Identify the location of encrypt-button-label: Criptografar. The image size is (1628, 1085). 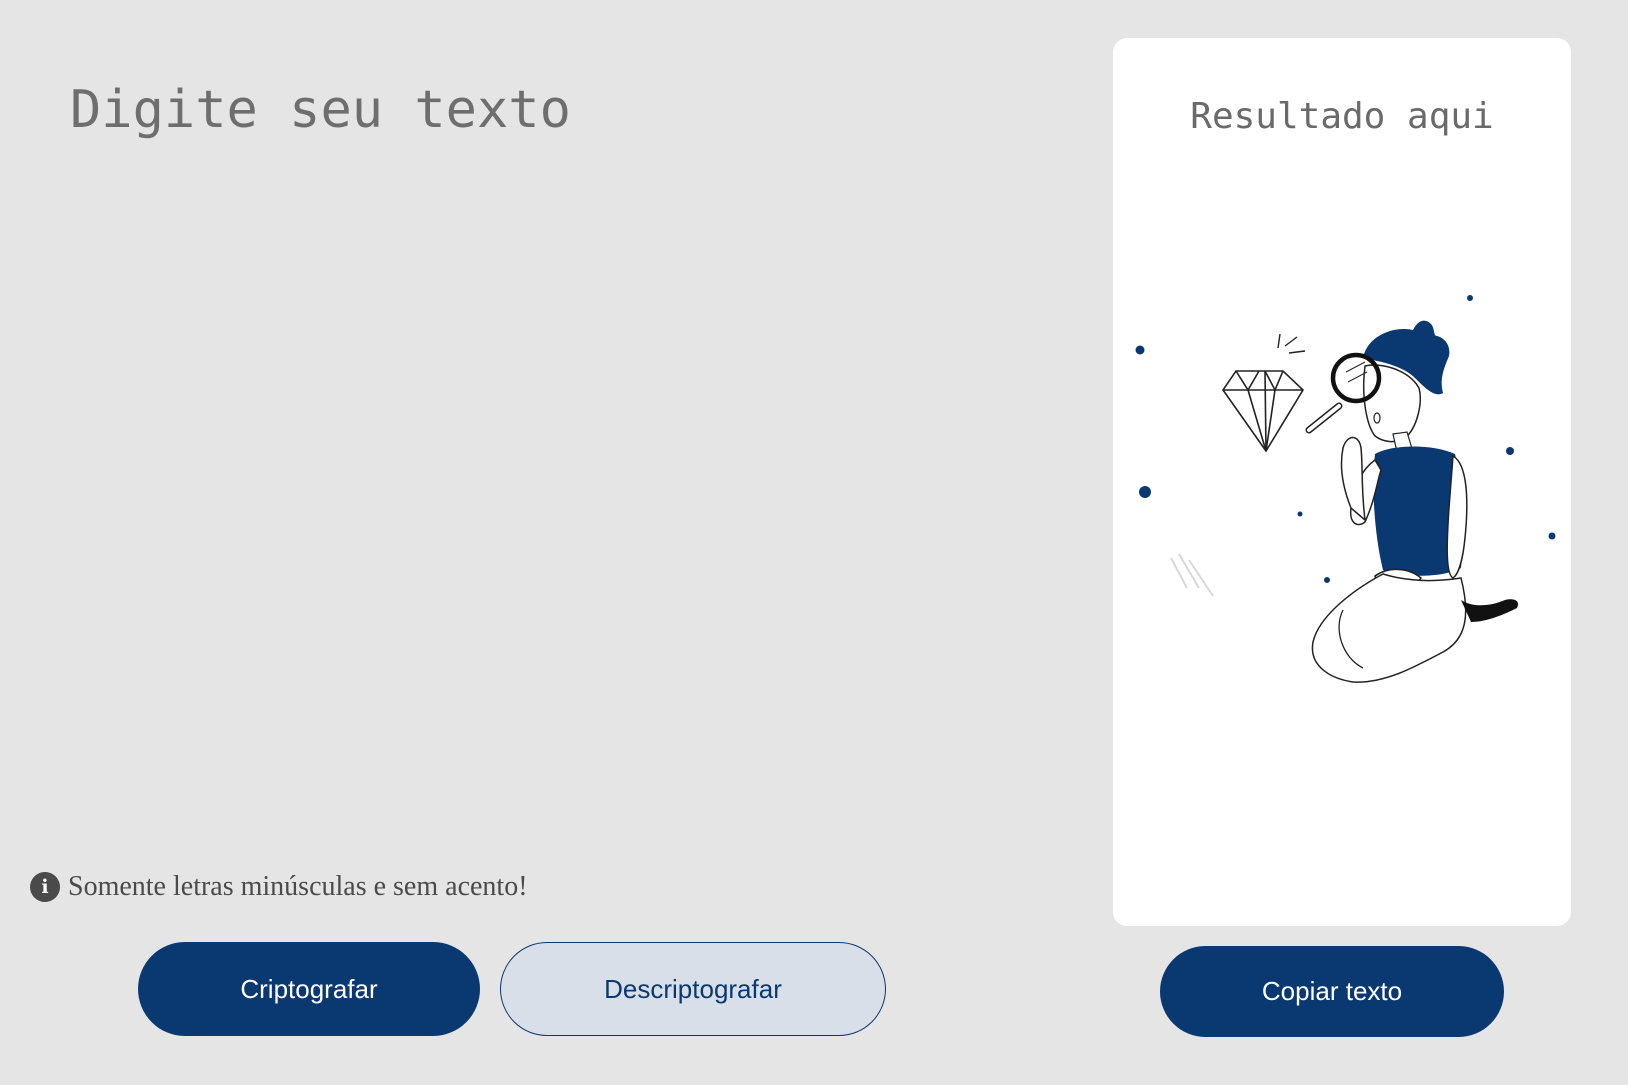
(309, 988).